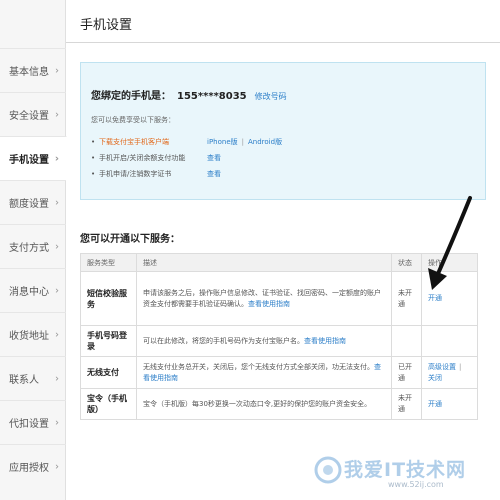 The height and width of the screenshot is (500, 500). Describe the element at coordinates (142, 158) in the screenshot. I see `service-item-label: 手机开启/关闭余额支付功能` at that location.